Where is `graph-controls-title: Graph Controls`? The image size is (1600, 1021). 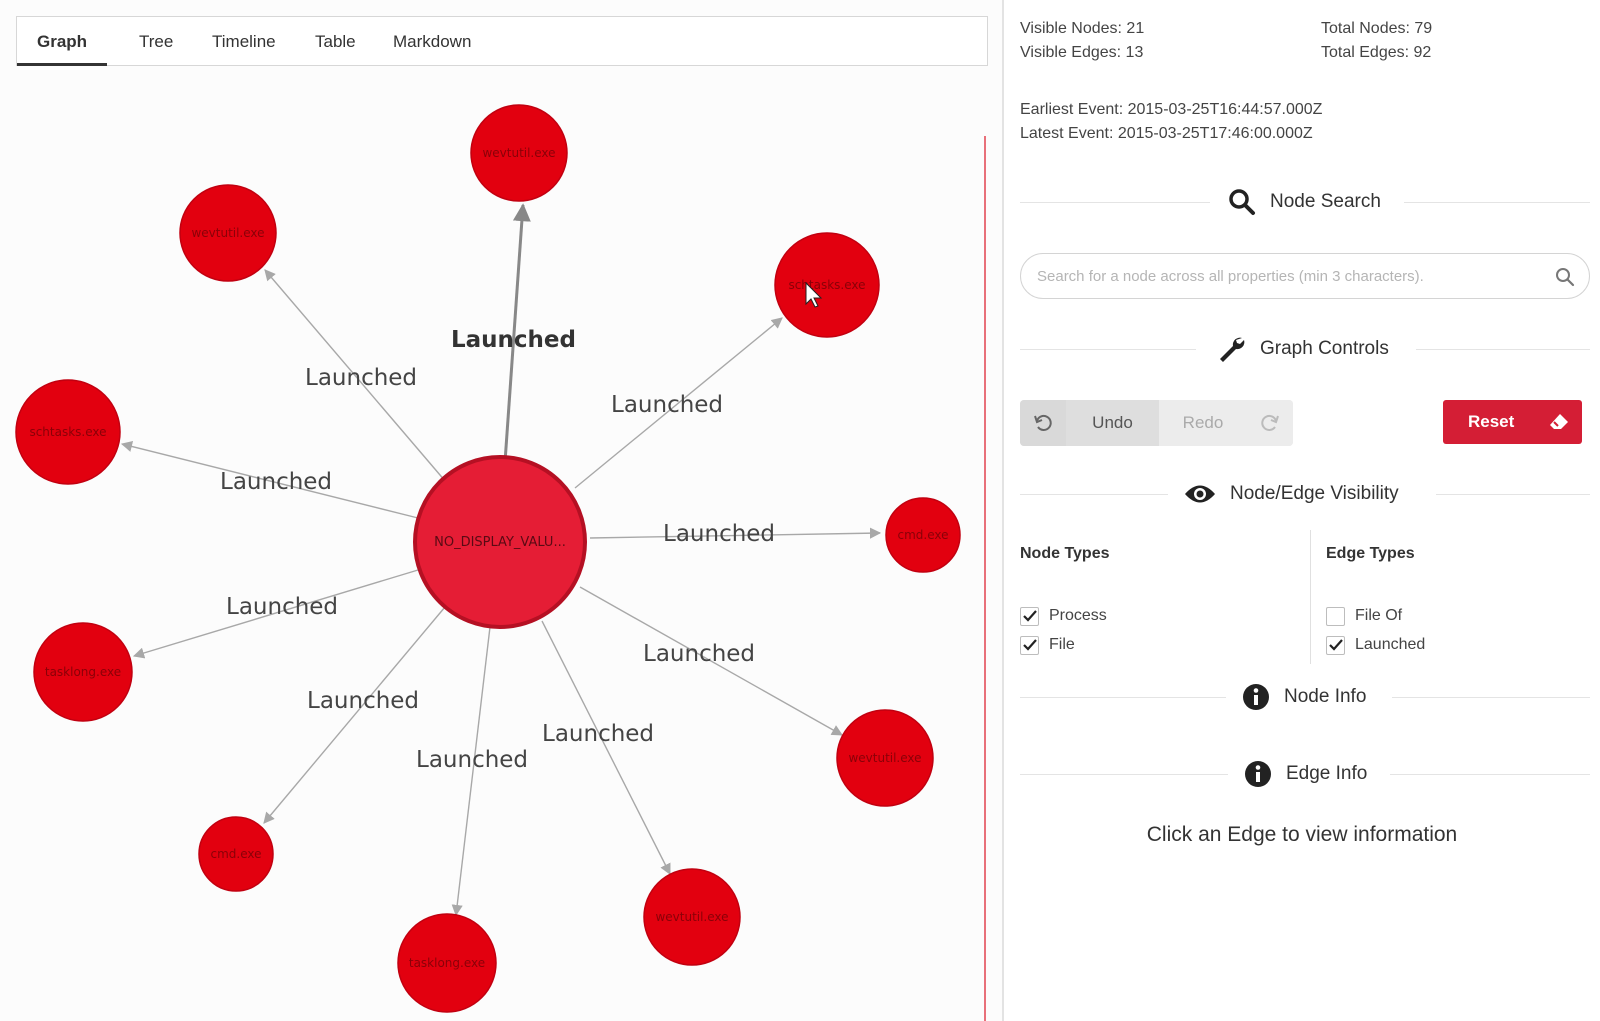
graph-controls-title: Graph Controls is located at coordinates (1324, 348).